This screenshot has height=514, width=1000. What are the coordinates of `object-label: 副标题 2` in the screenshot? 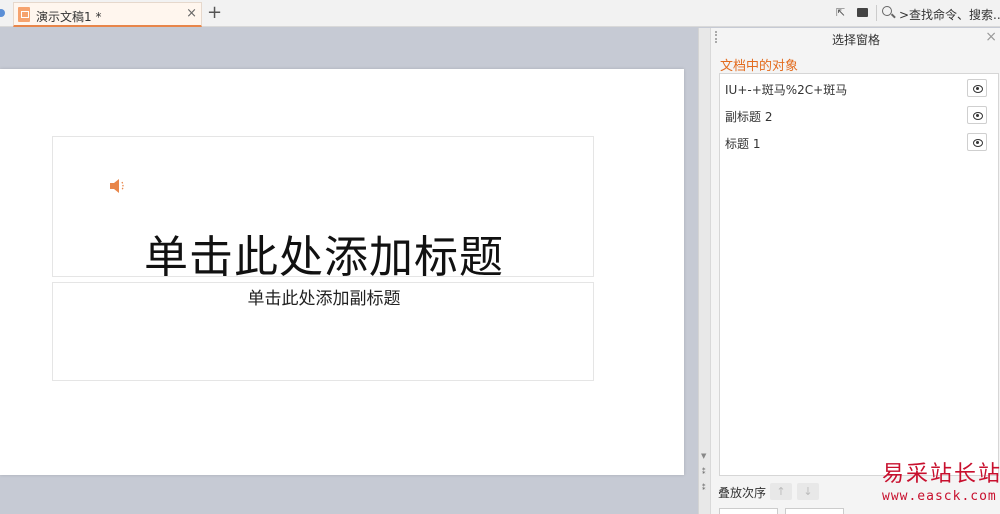 It's located at (749, 117).